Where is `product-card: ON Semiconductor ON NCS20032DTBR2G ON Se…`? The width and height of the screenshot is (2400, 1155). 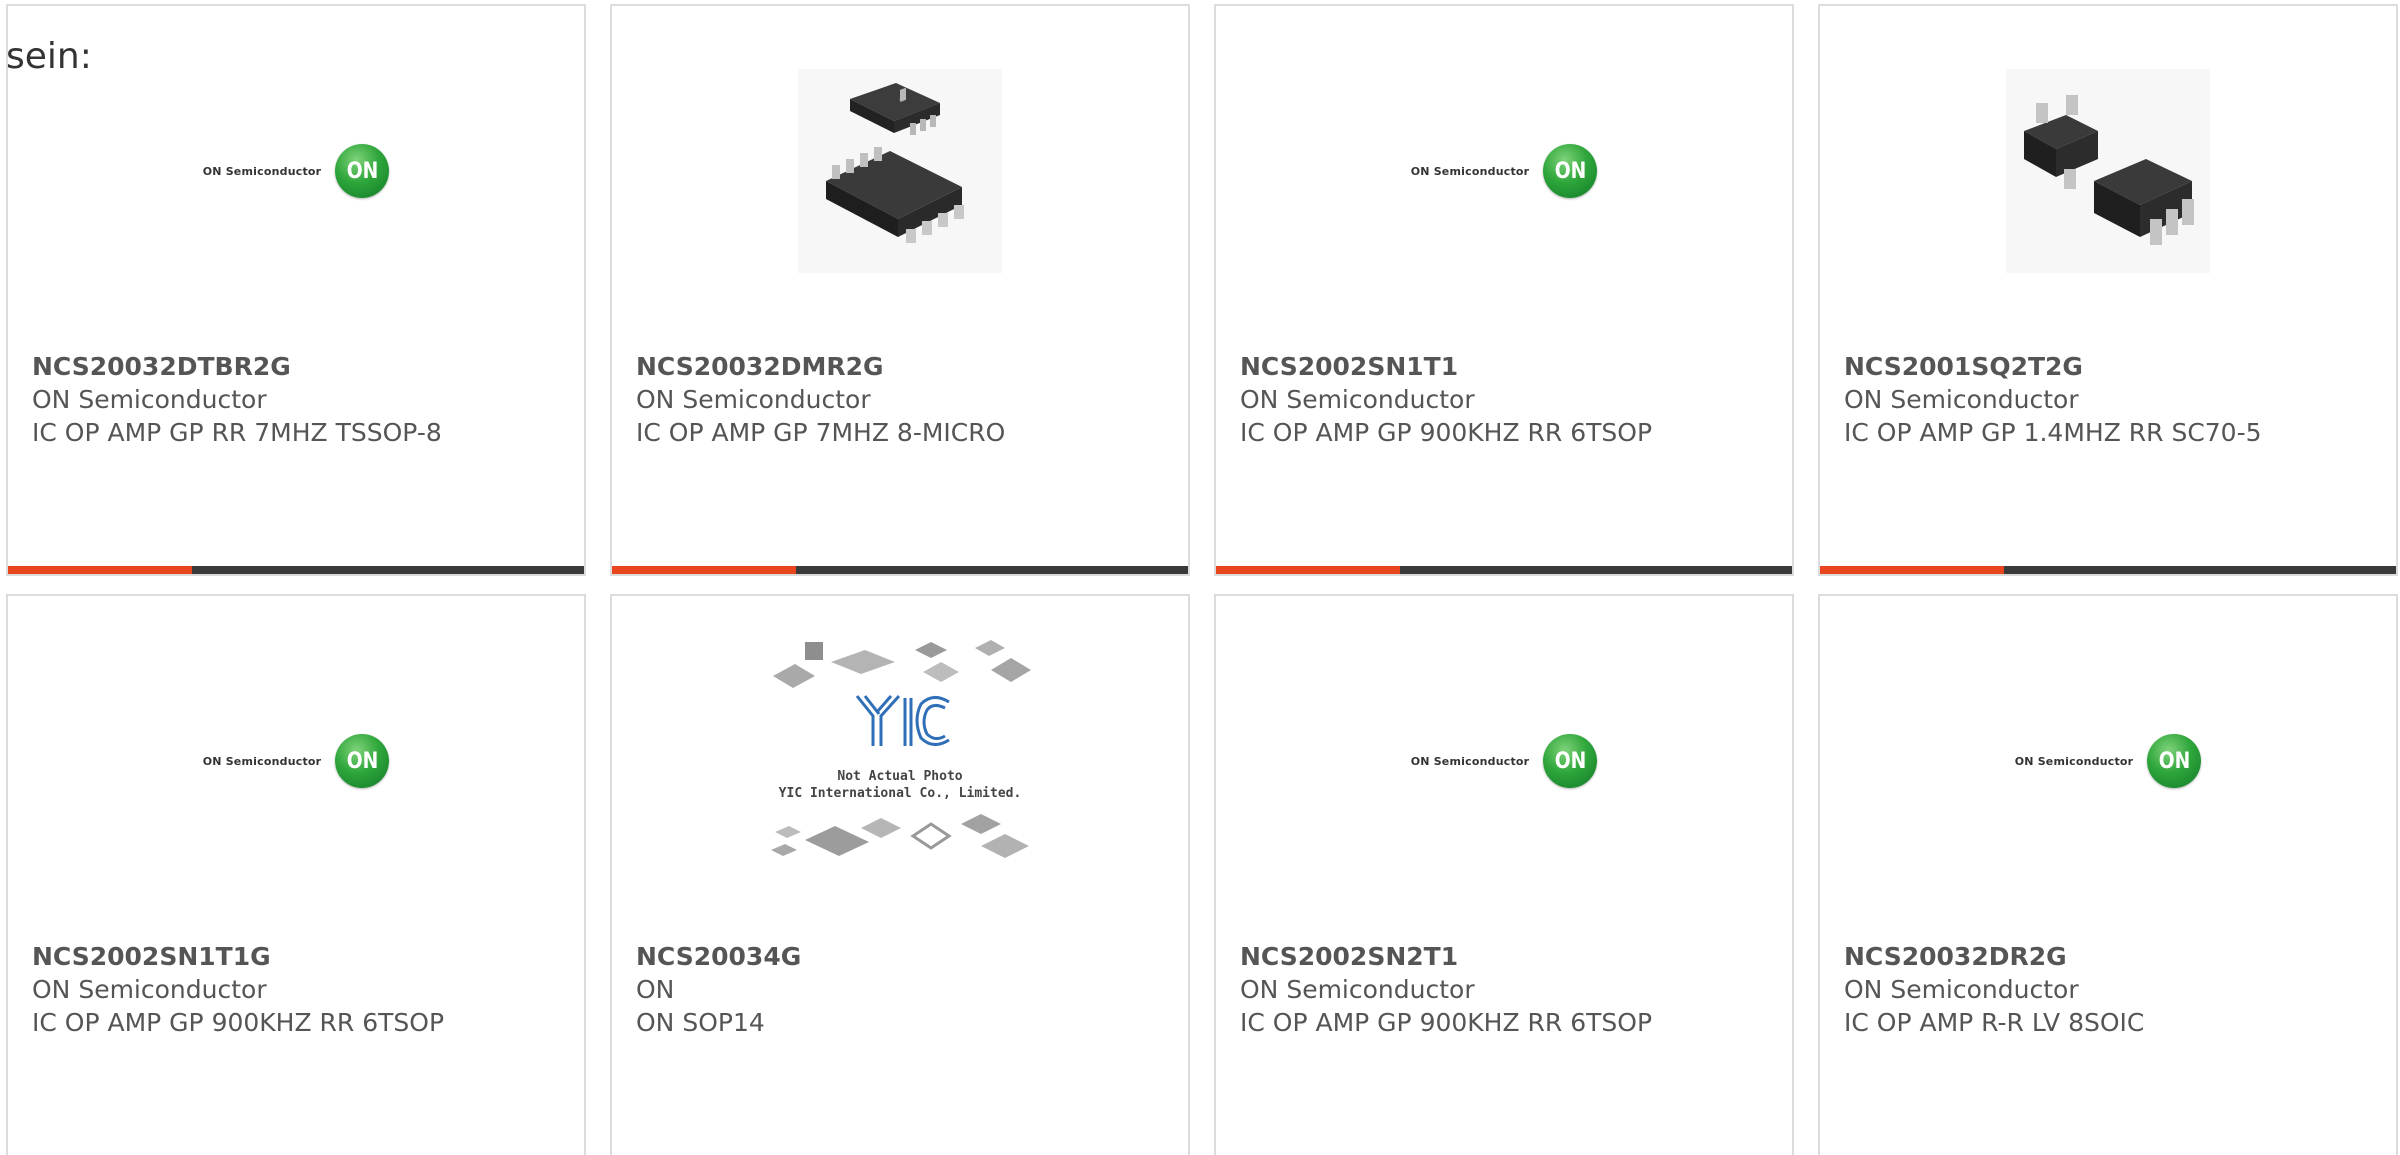
product-card: ON Semiconductor ON NCS20032DTBR2G ON Se… is located at coordinates (296, 290).